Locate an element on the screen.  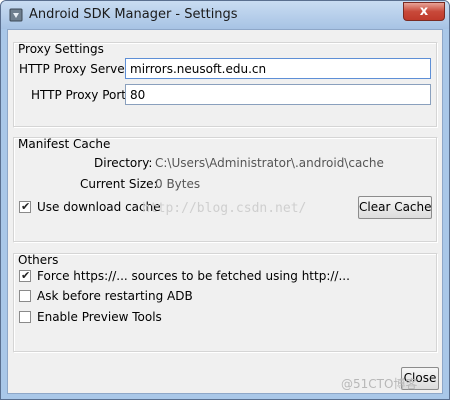
use-download-cache-box: ✔ is located at coordinates (25, 207).